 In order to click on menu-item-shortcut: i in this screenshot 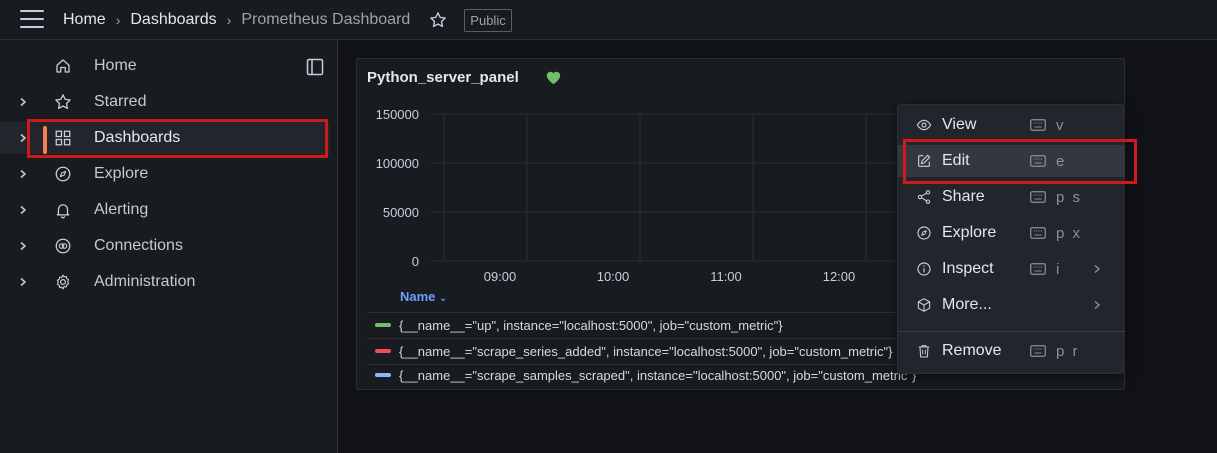, I will do `click(1059, 269)`.